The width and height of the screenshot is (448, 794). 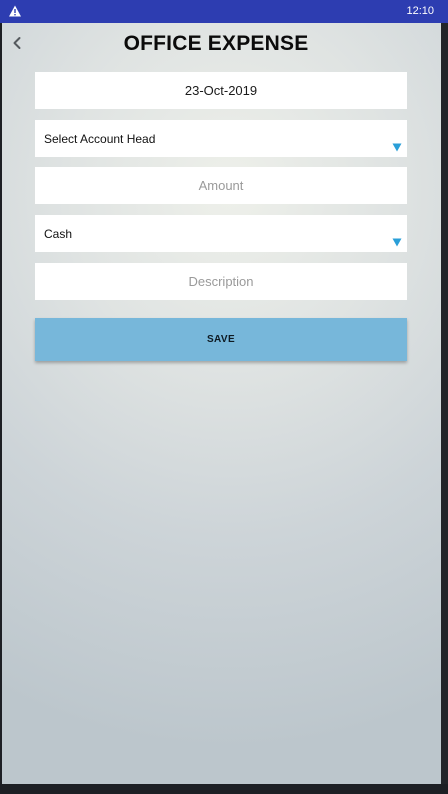 I want to click on warning-triangle-icon, so click(x=15, y=11).